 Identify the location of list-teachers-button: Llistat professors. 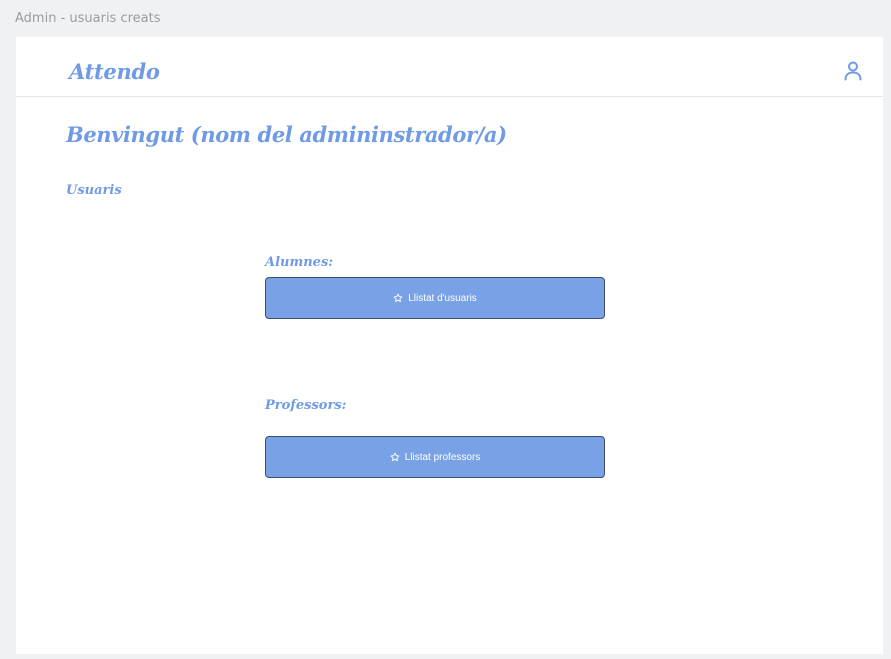
(435, 457).